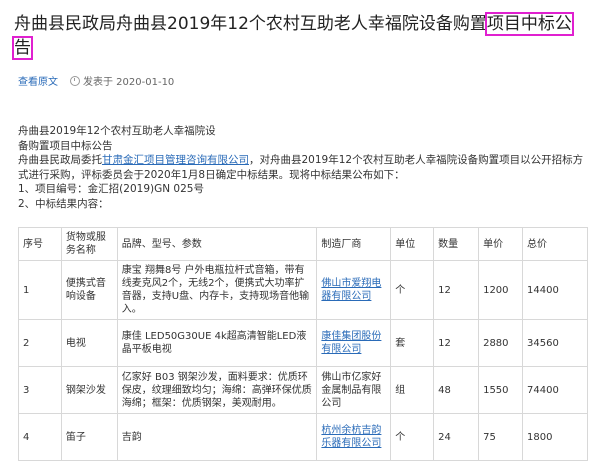  I want to click on cell-price: 1200, so click(501, 290).